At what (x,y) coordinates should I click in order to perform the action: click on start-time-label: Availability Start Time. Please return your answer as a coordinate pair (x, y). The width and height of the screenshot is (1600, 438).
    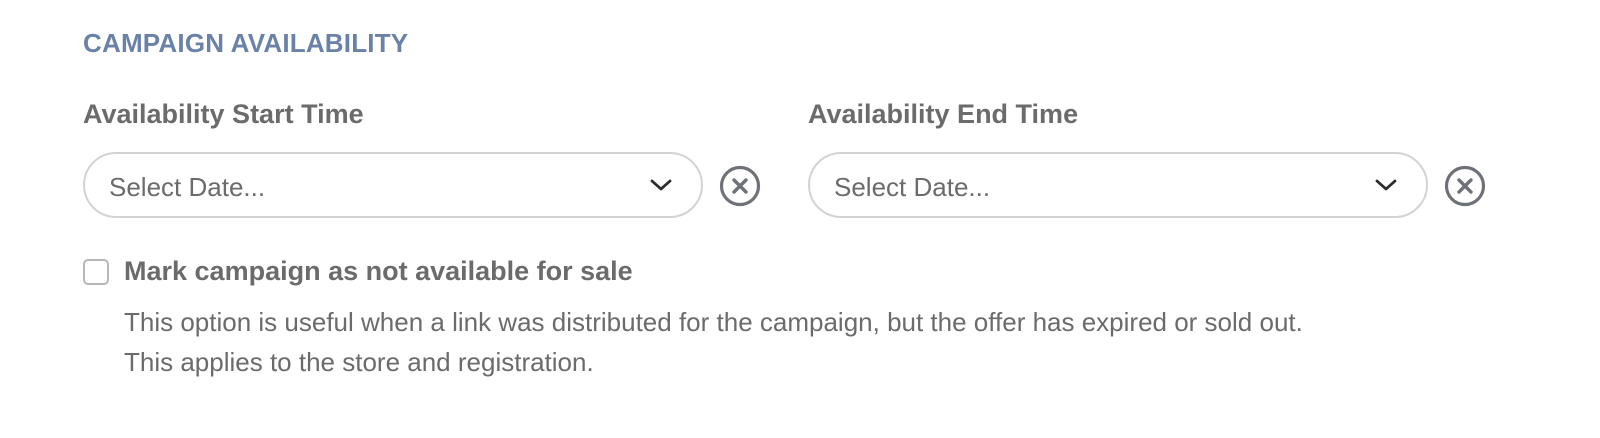
    Looking at the image, I should click on (223, 114).